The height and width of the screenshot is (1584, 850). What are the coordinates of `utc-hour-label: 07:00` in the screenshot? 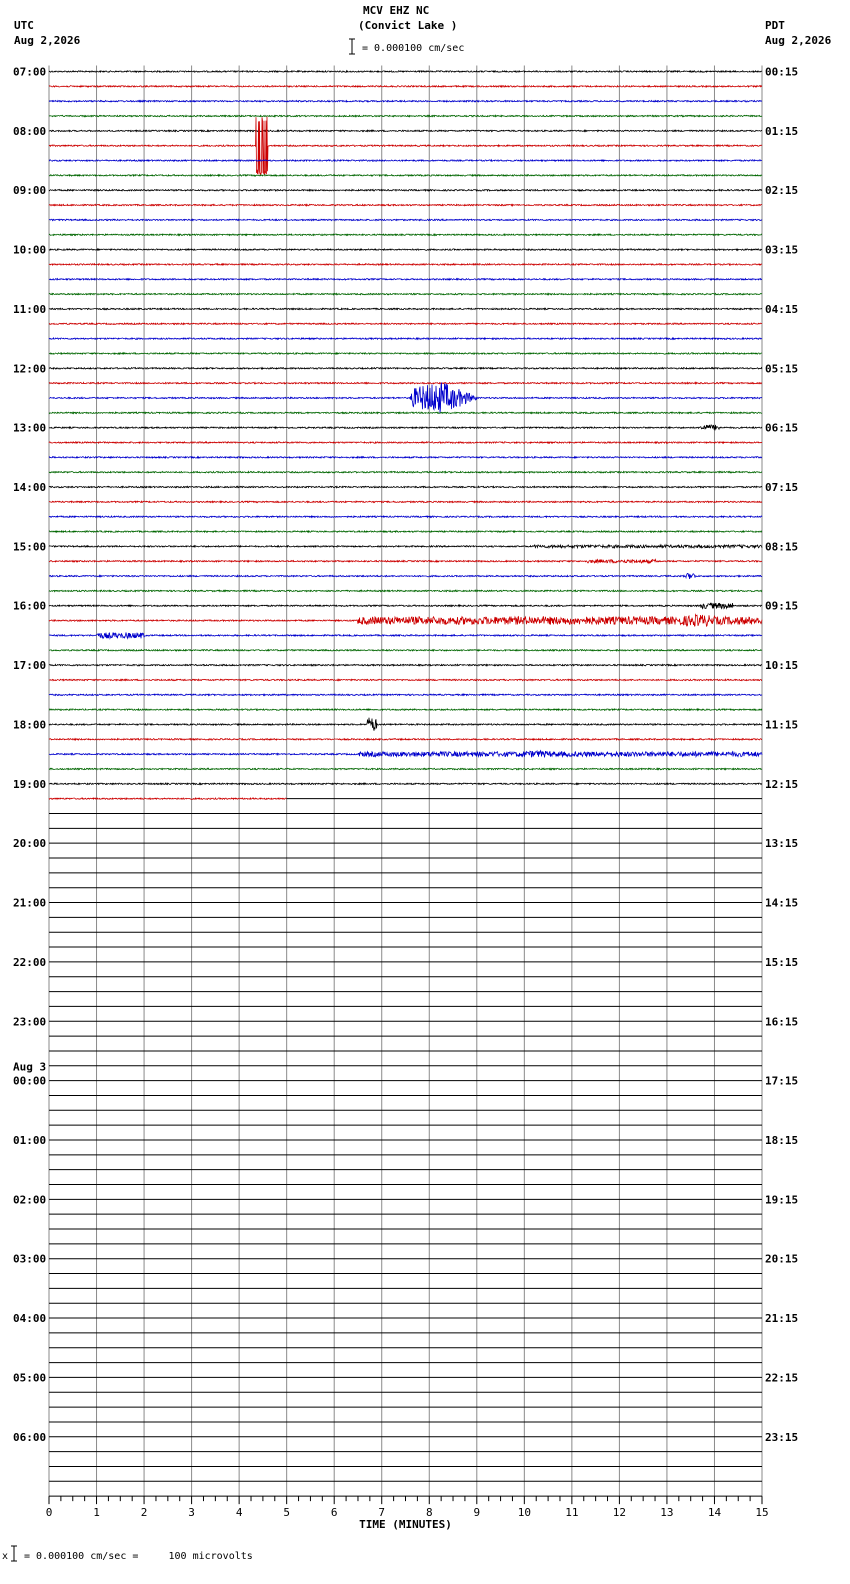 It's located at (29, 72).